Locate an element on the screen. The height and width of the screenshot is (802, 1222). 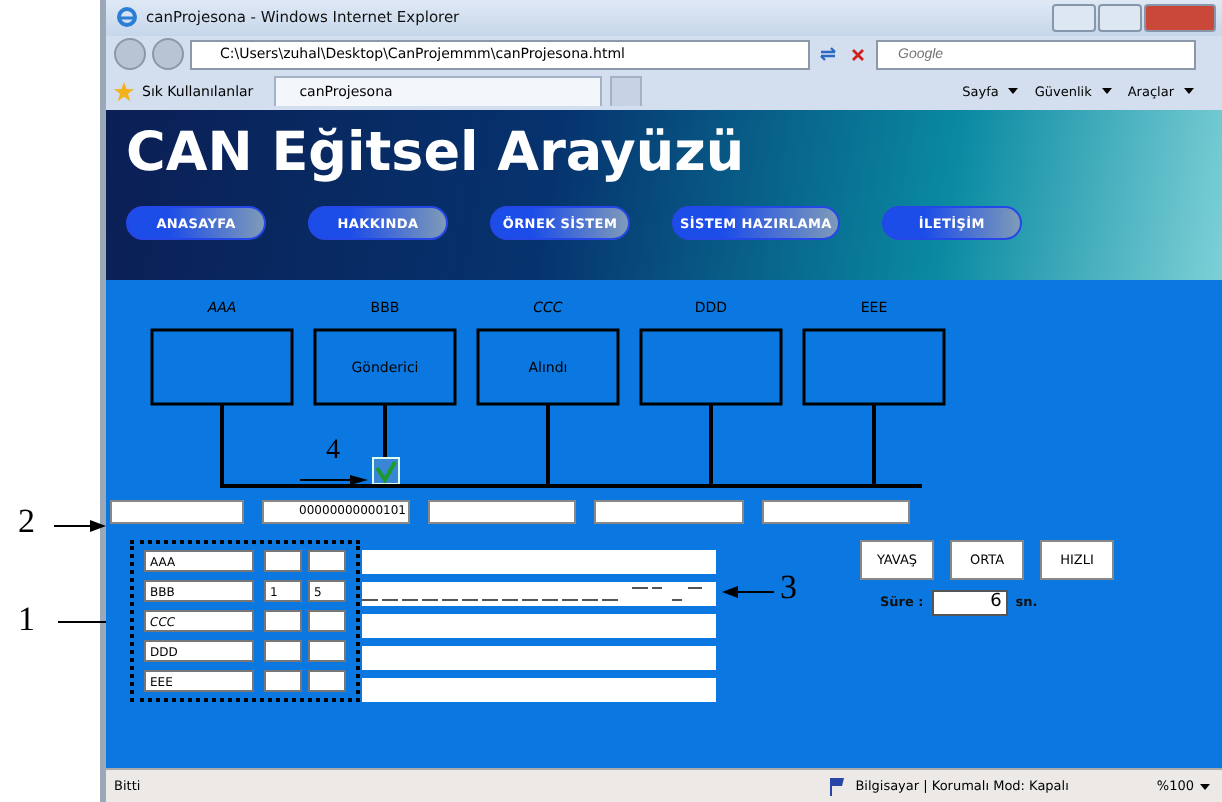
callout-number: 4 is located at coordinates (333, 450).